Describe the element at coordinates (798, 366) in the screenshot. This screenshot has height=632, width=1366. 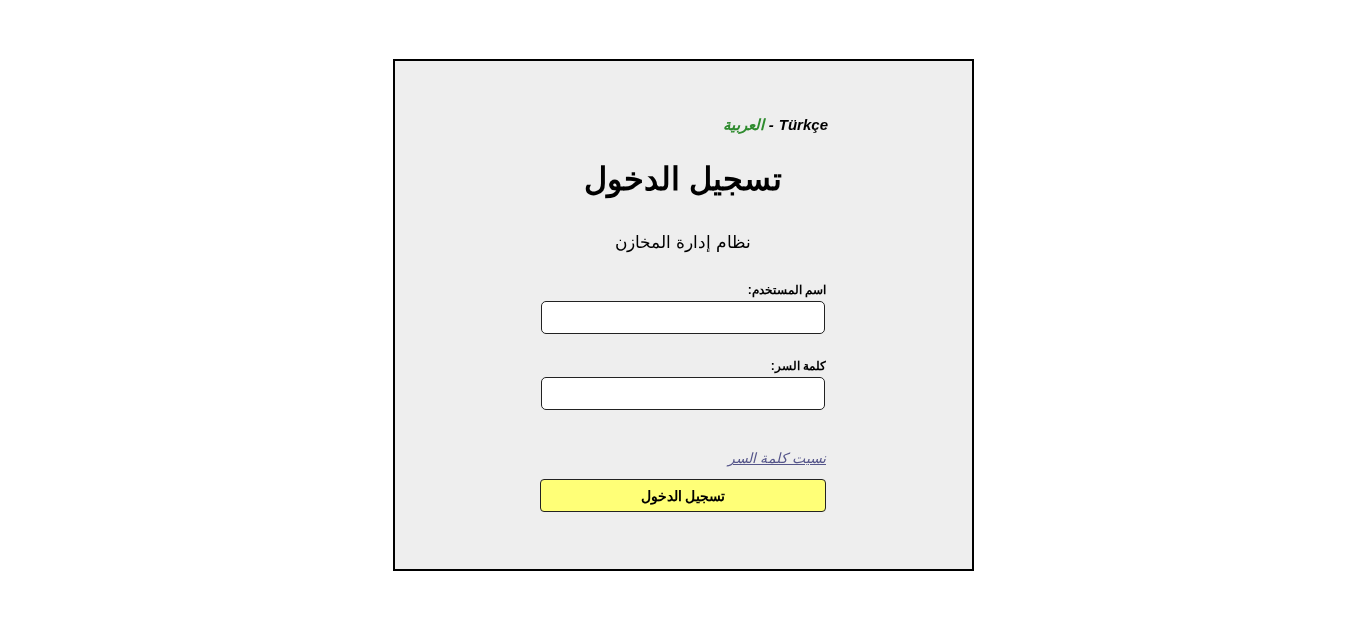
I see `field-label: كلمة السر:` at that location.